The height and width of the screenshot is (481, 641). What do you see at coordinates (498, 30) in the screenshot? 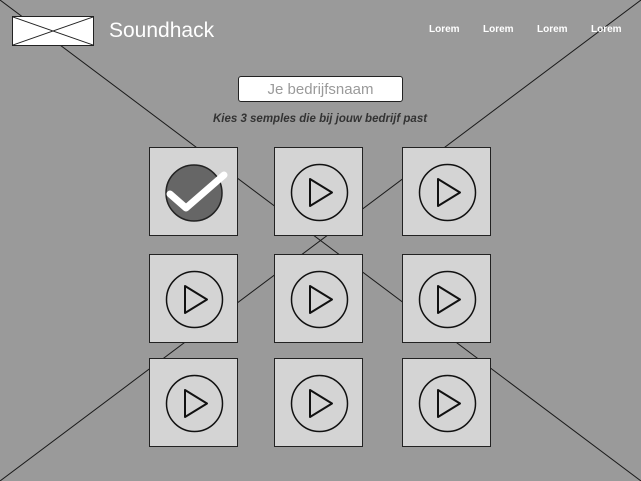
I see `nav-link-2: Lorem` at bounding box center [498, 30].